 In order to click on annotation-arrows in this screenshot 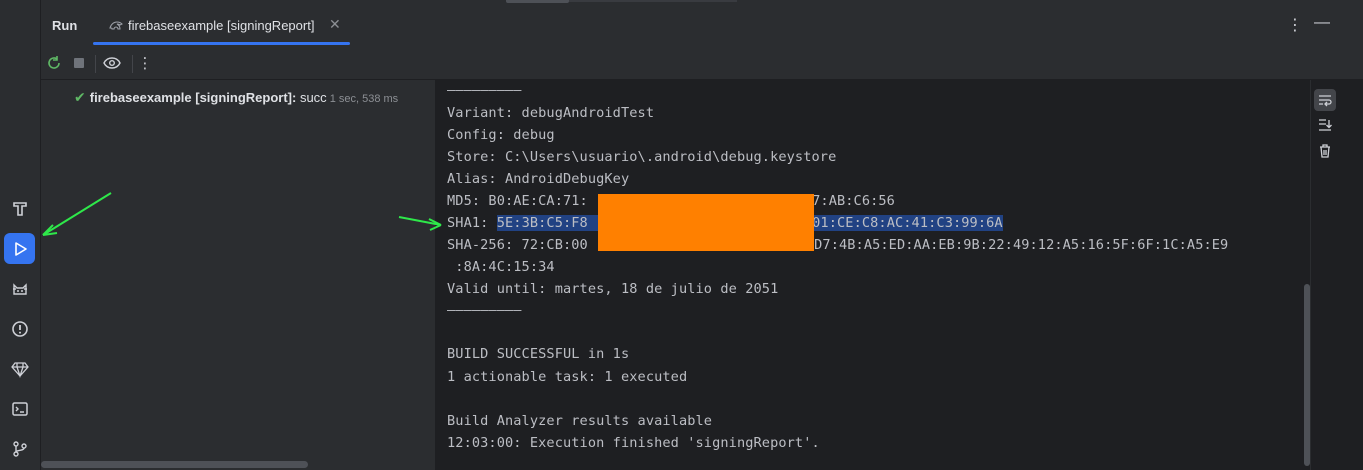, I will do `click(242, 214)`.